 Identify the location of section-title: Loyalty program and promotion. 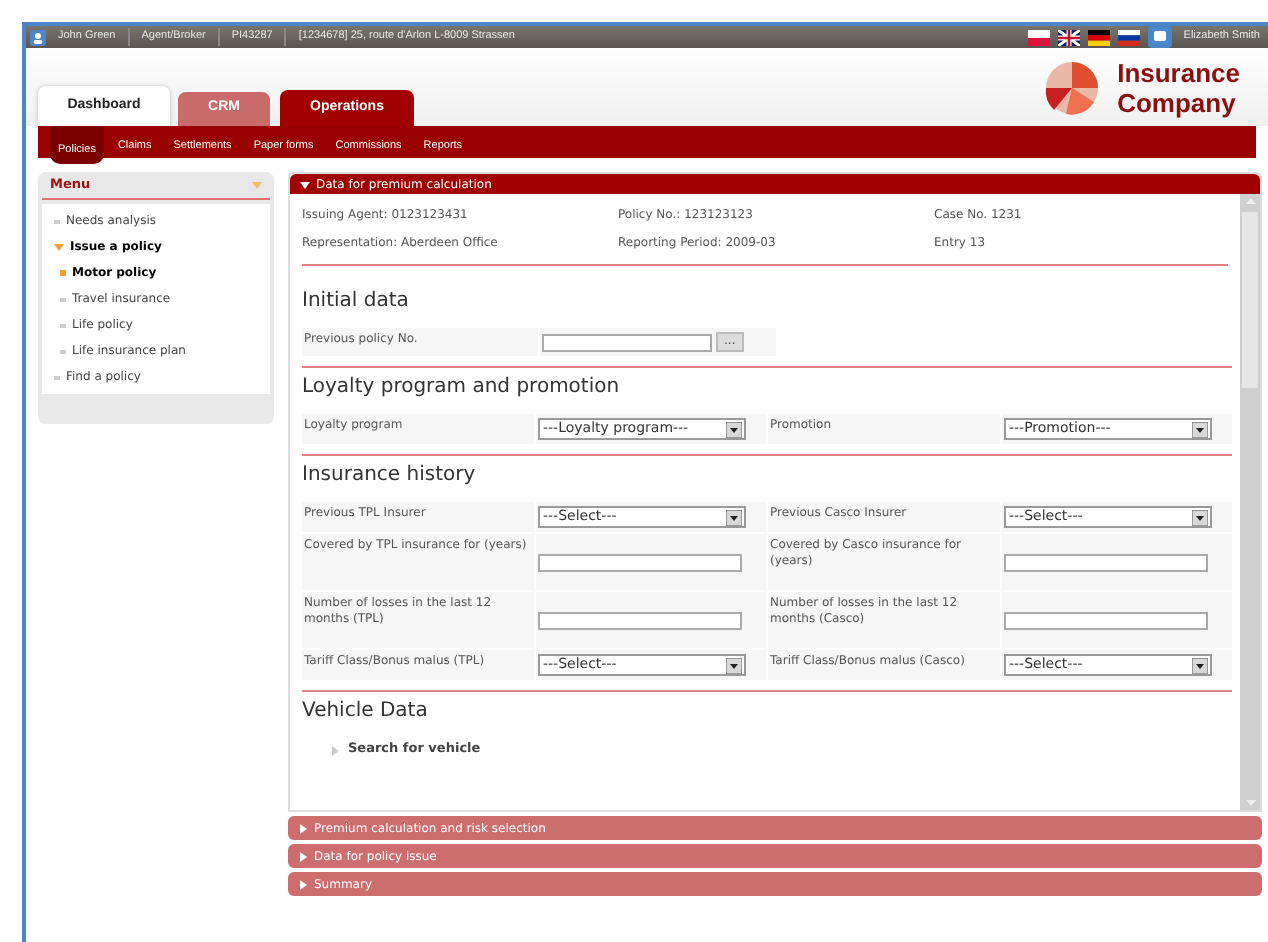
(462, 388).